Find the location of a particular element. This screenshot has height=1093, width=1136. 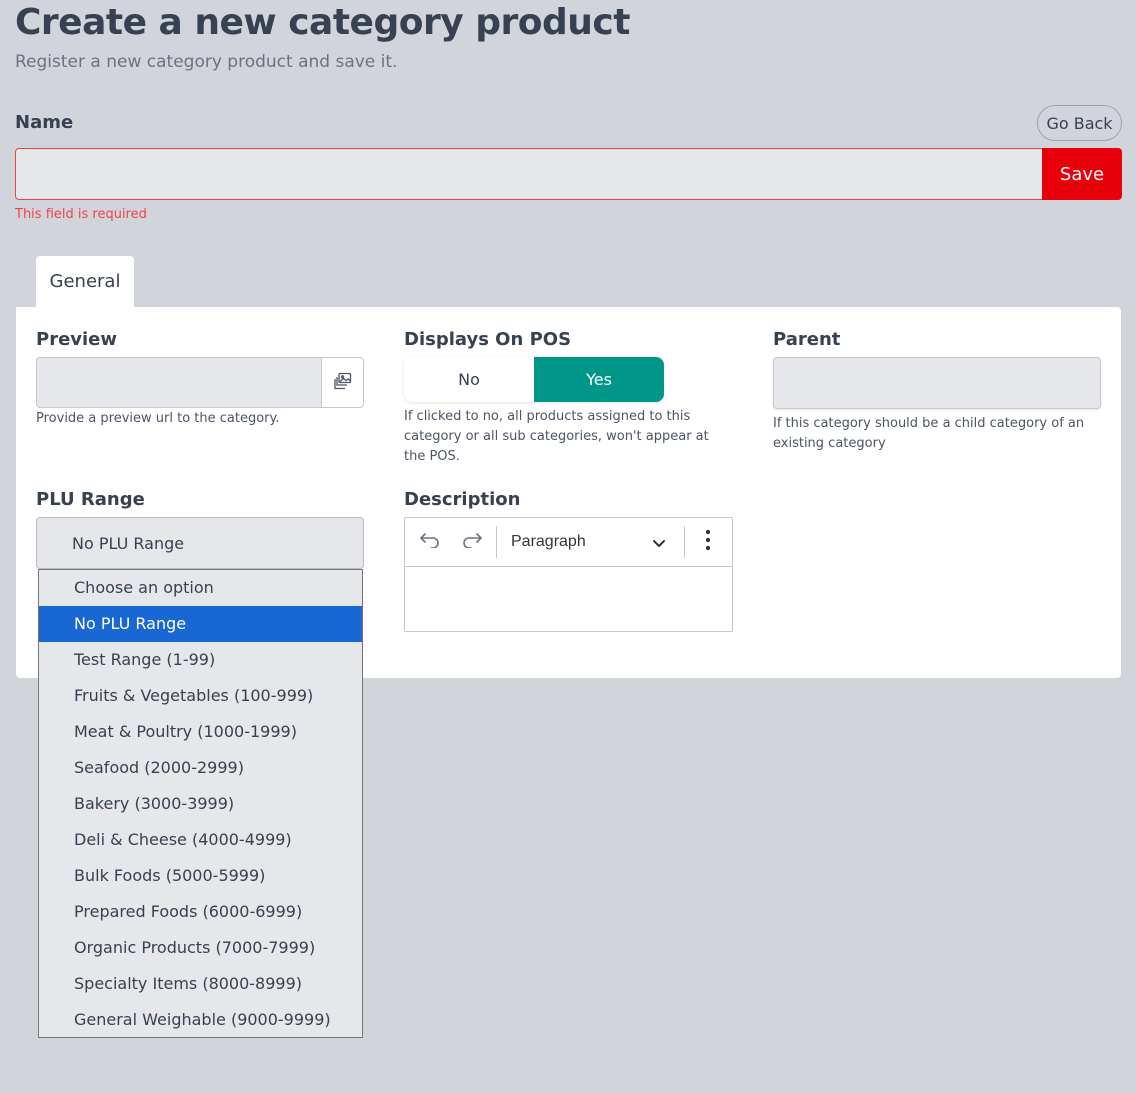

preview-picker-button is located at coordinates (342, 382).